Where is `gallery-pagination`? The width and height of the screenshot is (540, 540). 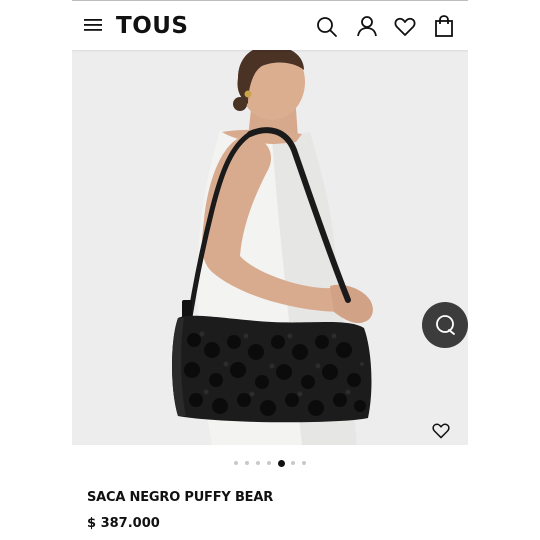 gallery-pagination is located at coordinates (270, 463).